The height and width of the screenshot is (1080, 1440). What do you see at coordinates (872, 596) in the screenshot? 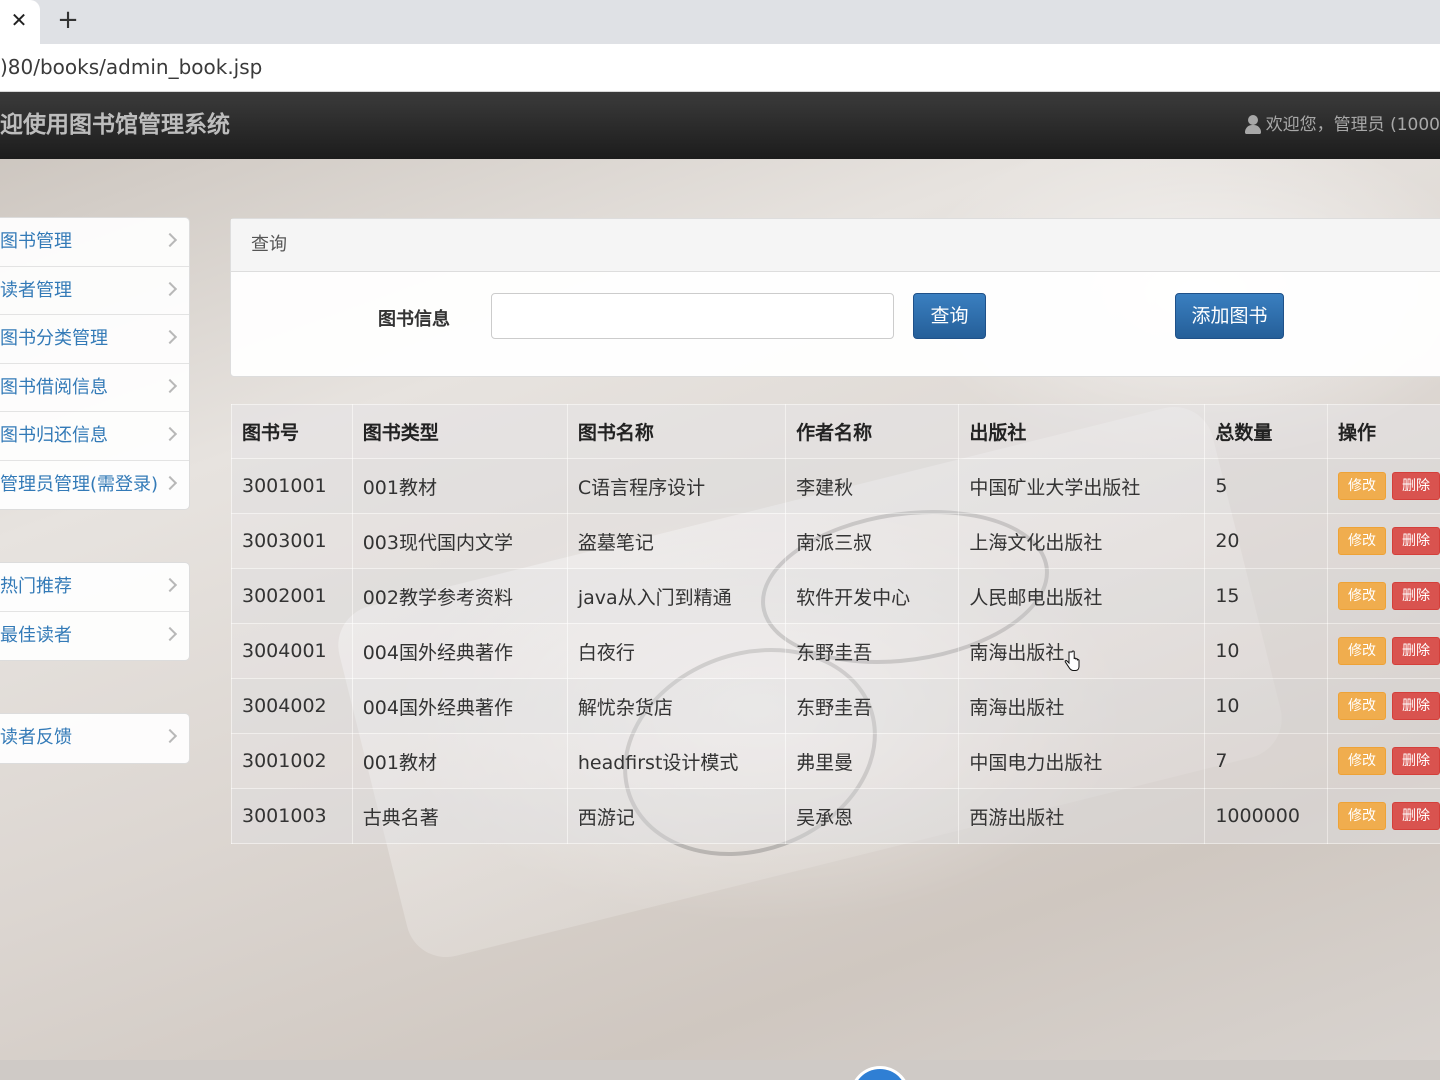
I see `author-cell: 软件开发中心` at bounding box center [872, 596].